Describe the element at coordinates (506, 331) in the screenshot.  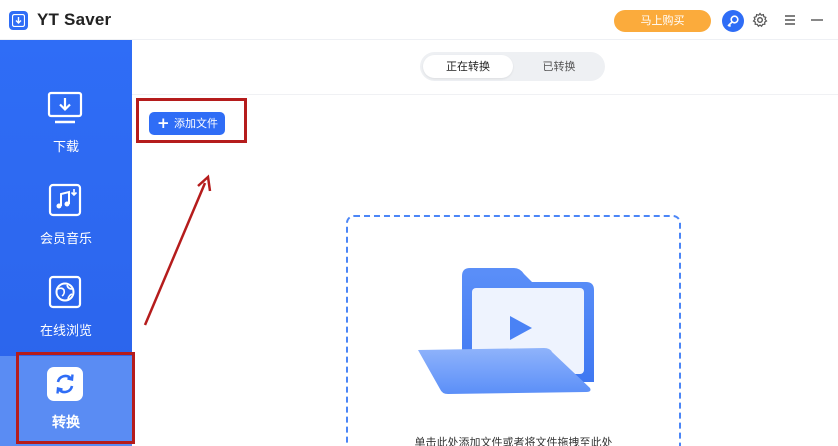
I see `video-folder-icon` at that location.